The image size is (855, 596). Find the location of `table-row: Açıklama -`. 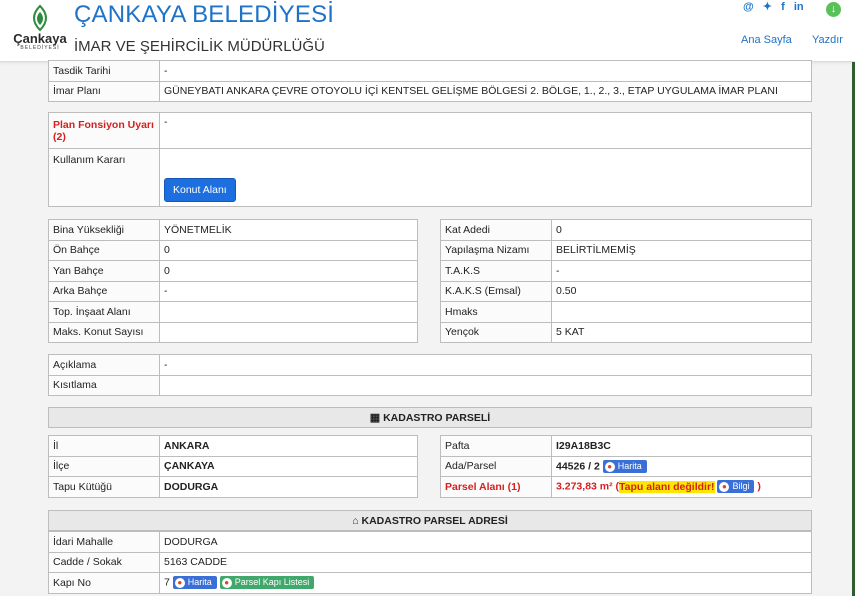

table-row: Açıklama - is located at coordinates (430, 365).